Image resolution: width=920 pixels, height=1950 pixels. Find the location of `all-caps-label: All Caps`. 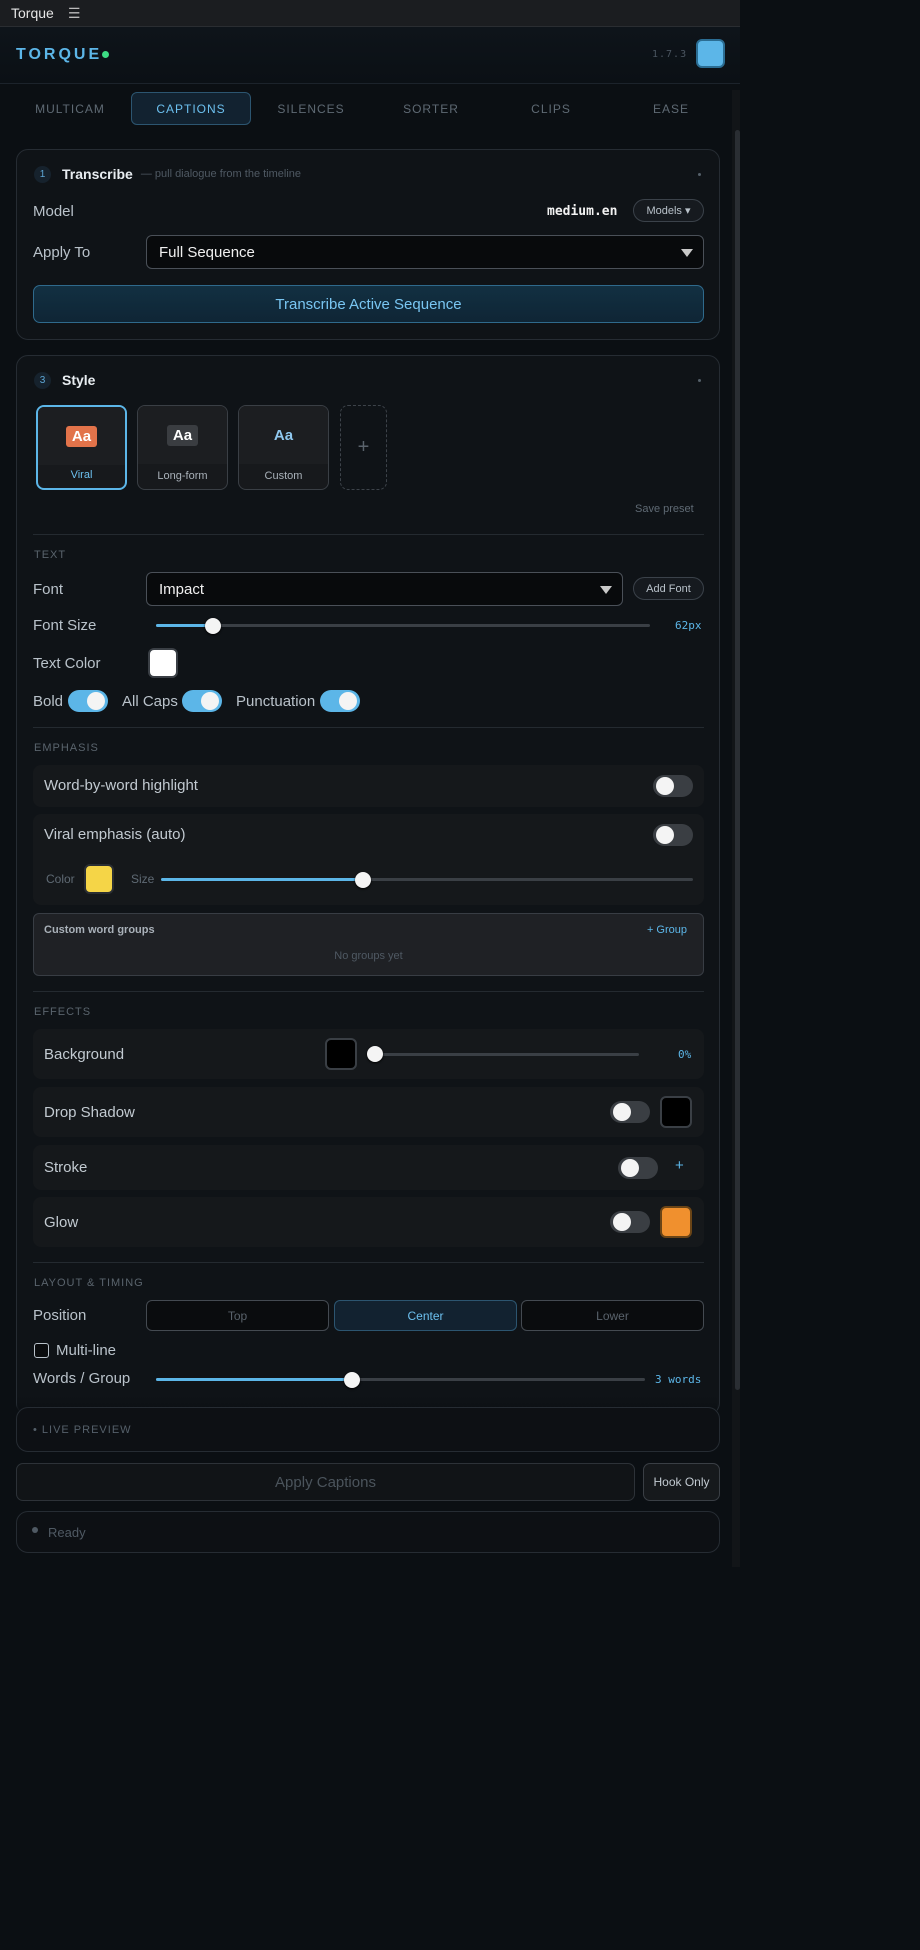

all-caps-label: All Caps is located at coordinates (150, 701).